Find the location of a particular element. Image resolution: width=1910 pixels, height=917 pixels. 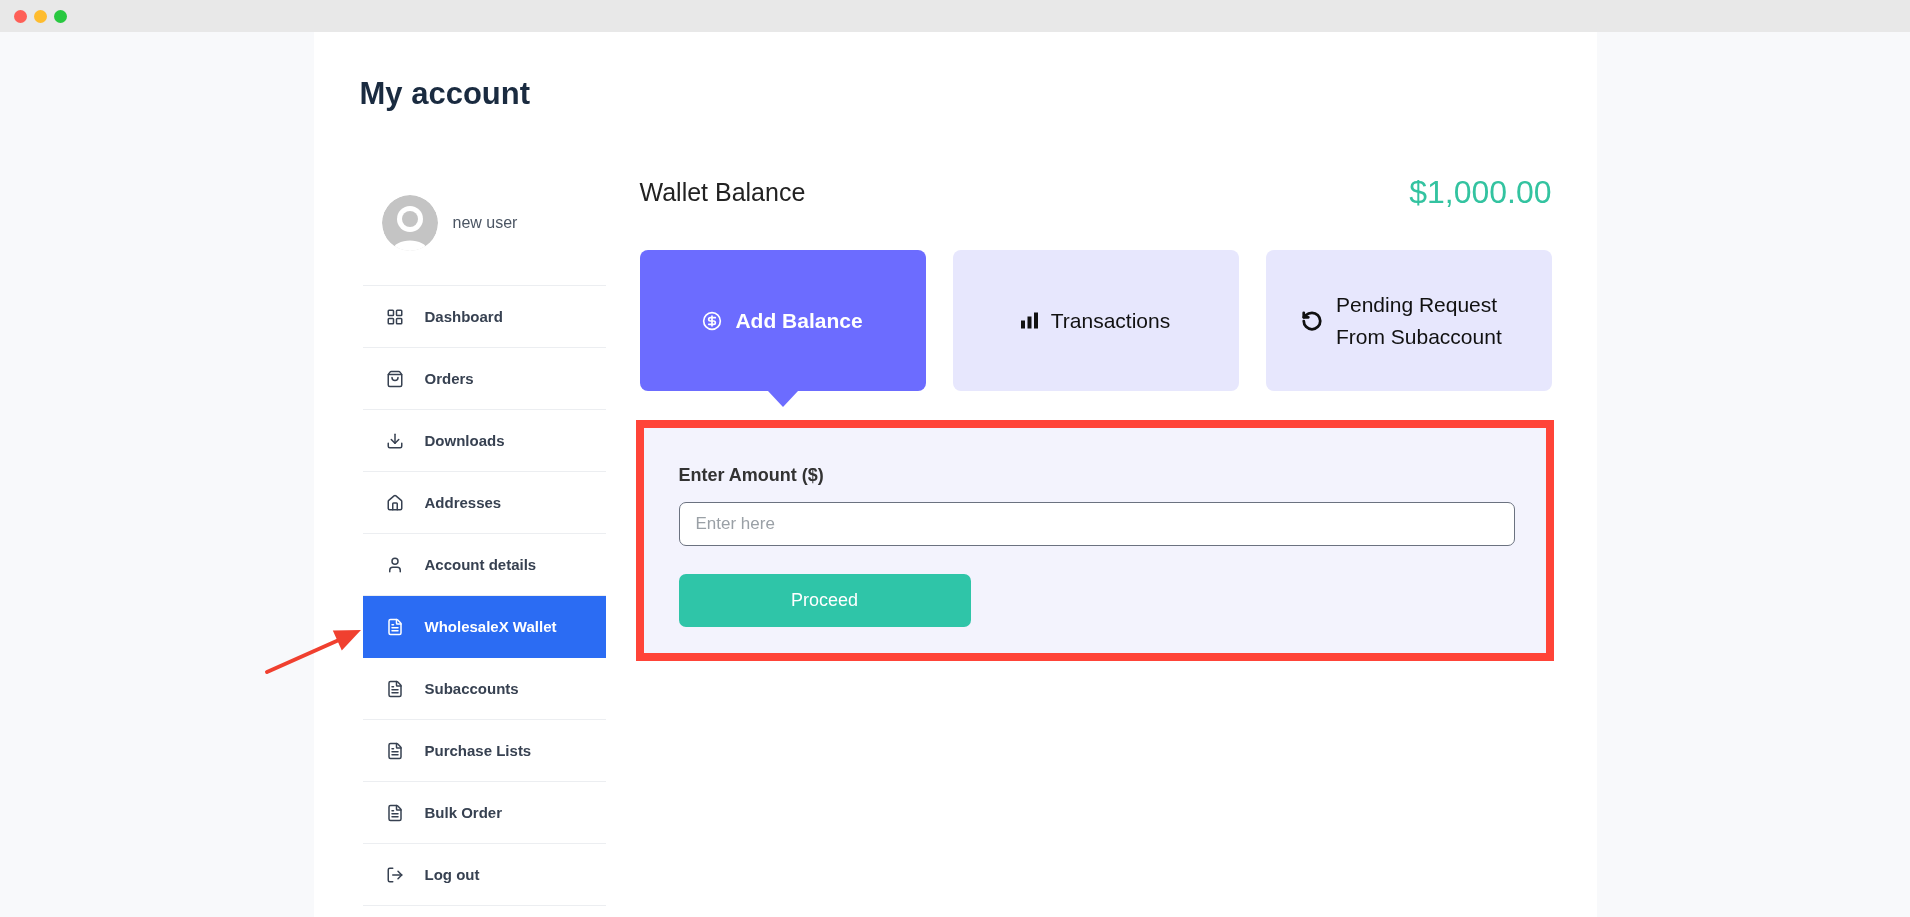

house-icon is located at coordinates (394, 502).